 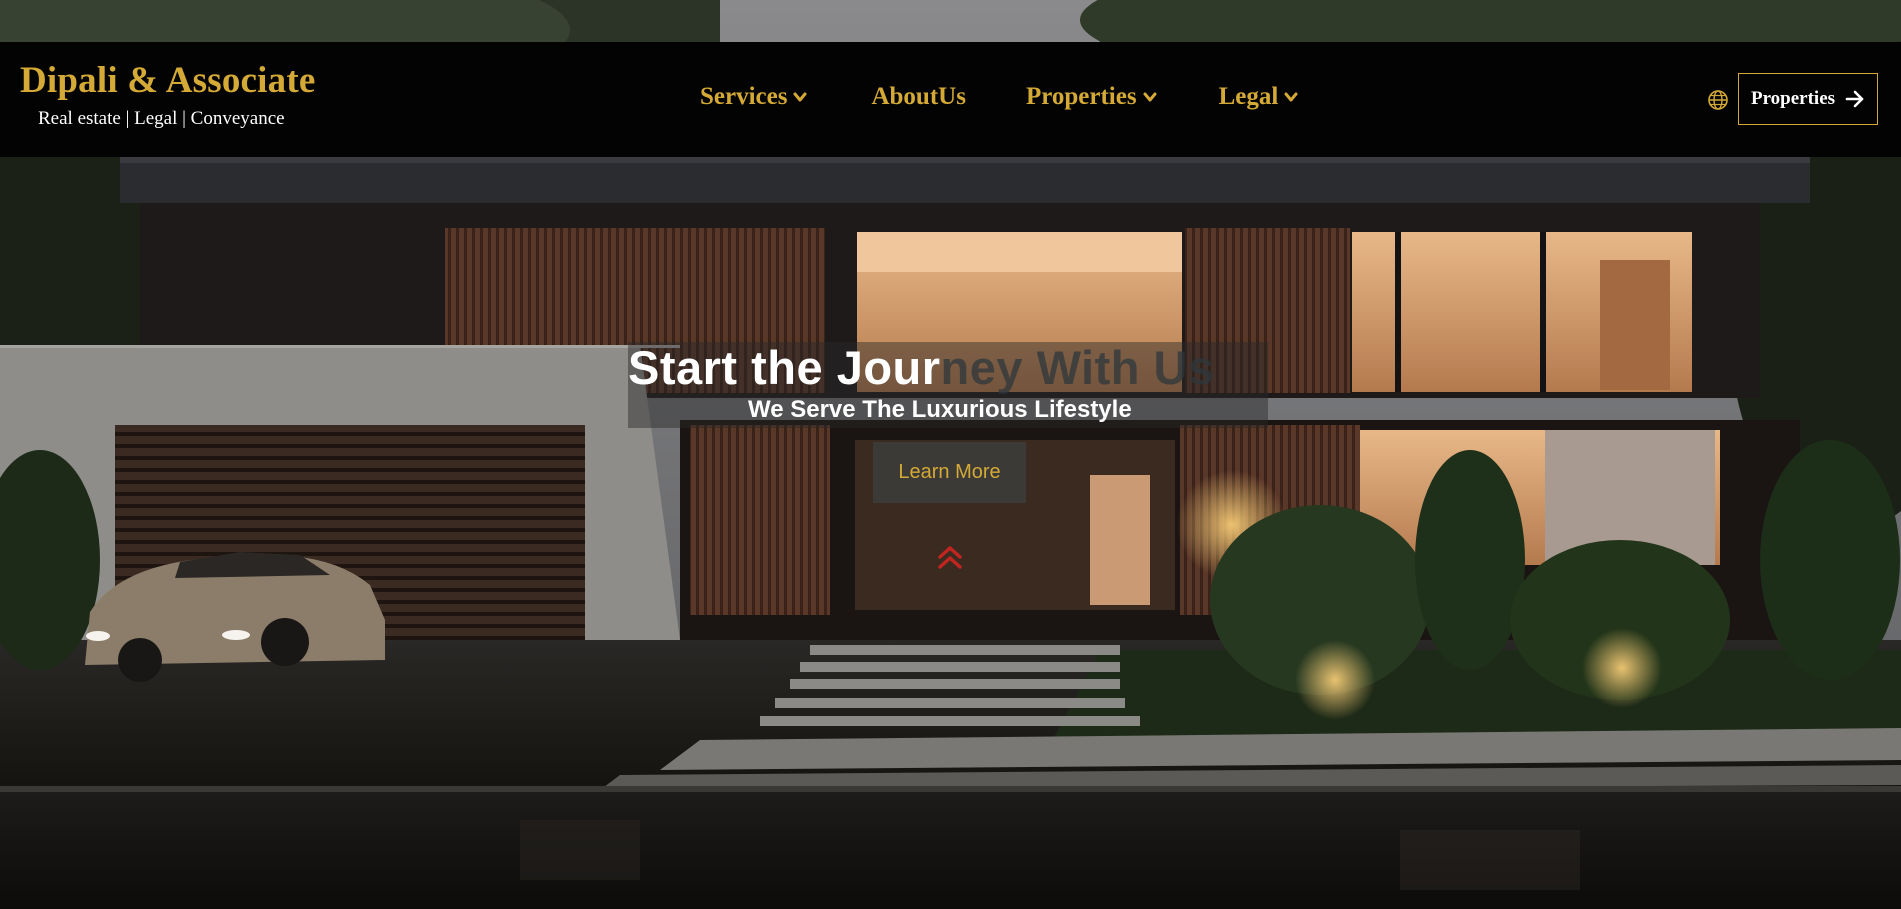 What do you see at coordinates (999, 96) in the screenshot?
I see `main-nav: Services AboutUs Properties Legal` at bounding box center [999, 96].